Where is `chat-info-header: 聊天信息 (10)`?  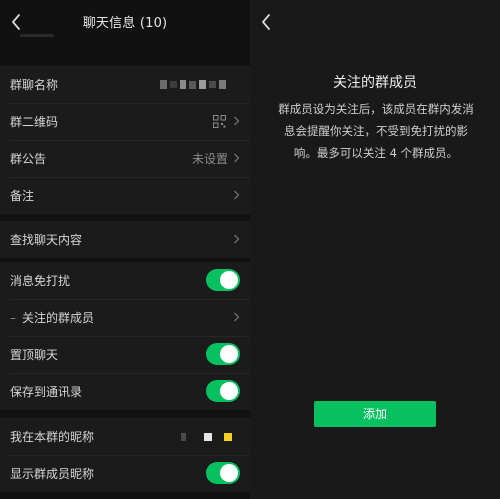 chat-info-header: 聊天信息 (10) is located at coordinates (125, 23).